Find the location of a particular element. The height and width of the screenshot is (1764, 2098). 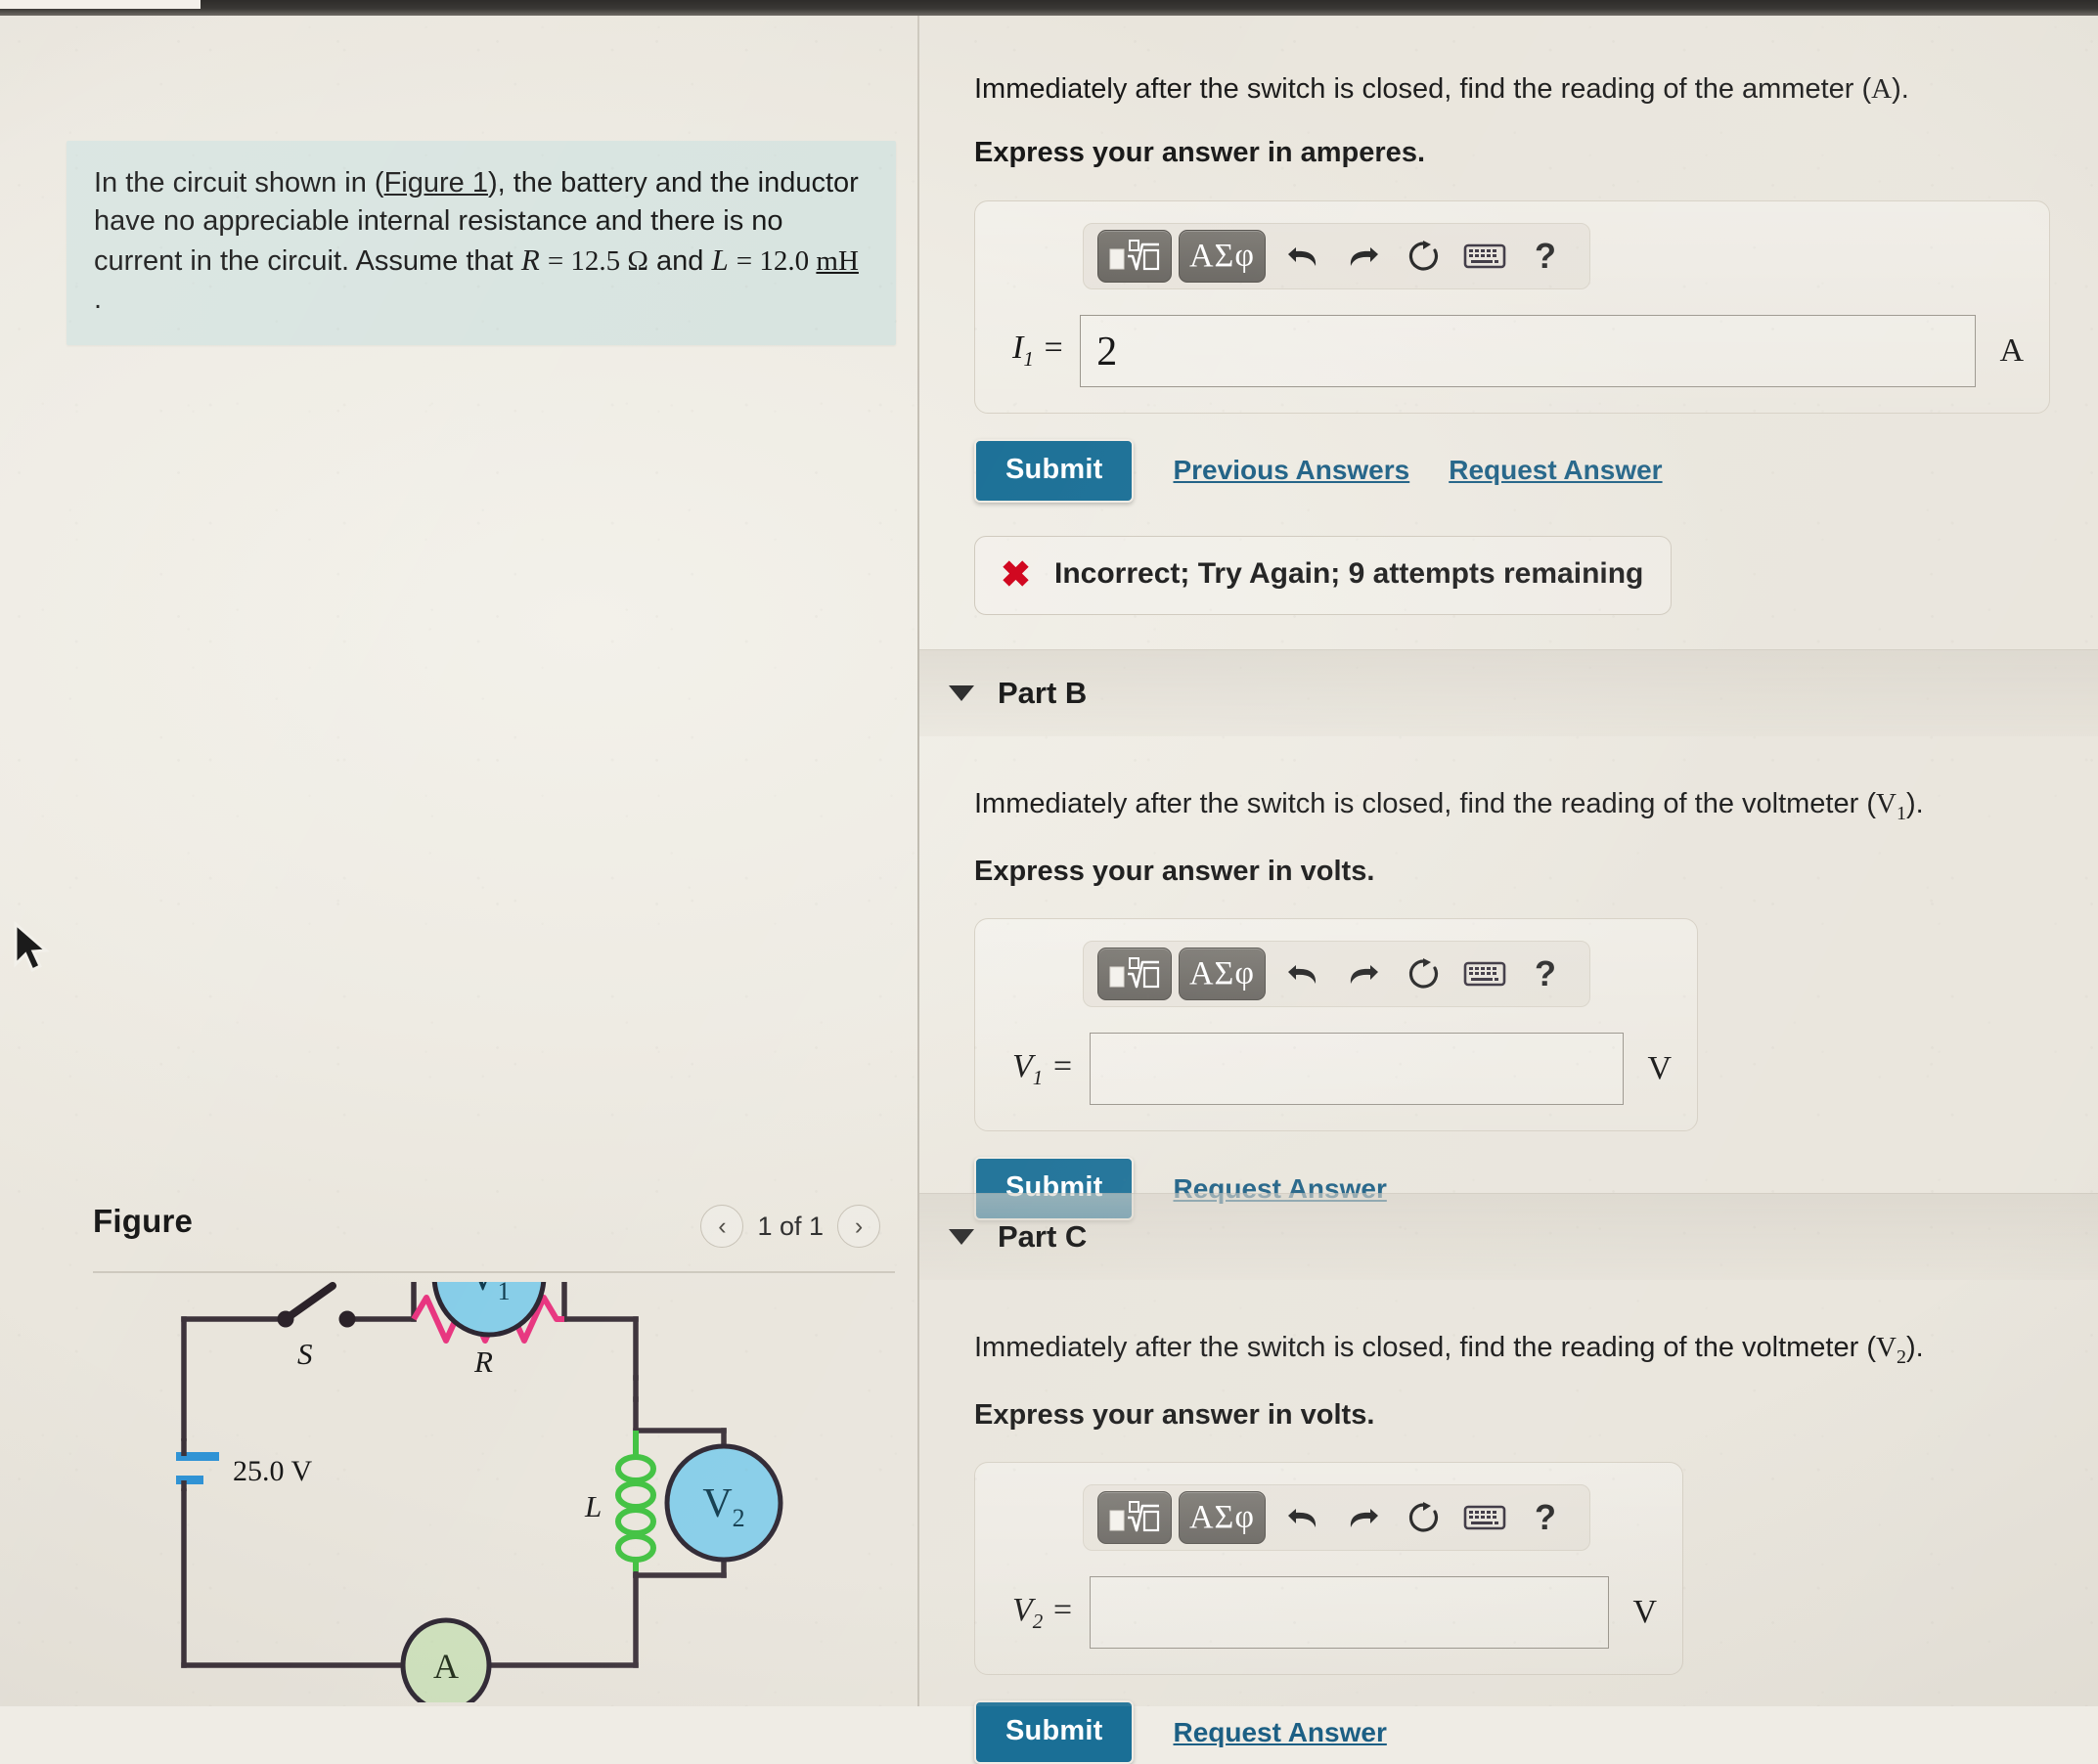

inductance-unit: mH is located at coordinates (837, 261).